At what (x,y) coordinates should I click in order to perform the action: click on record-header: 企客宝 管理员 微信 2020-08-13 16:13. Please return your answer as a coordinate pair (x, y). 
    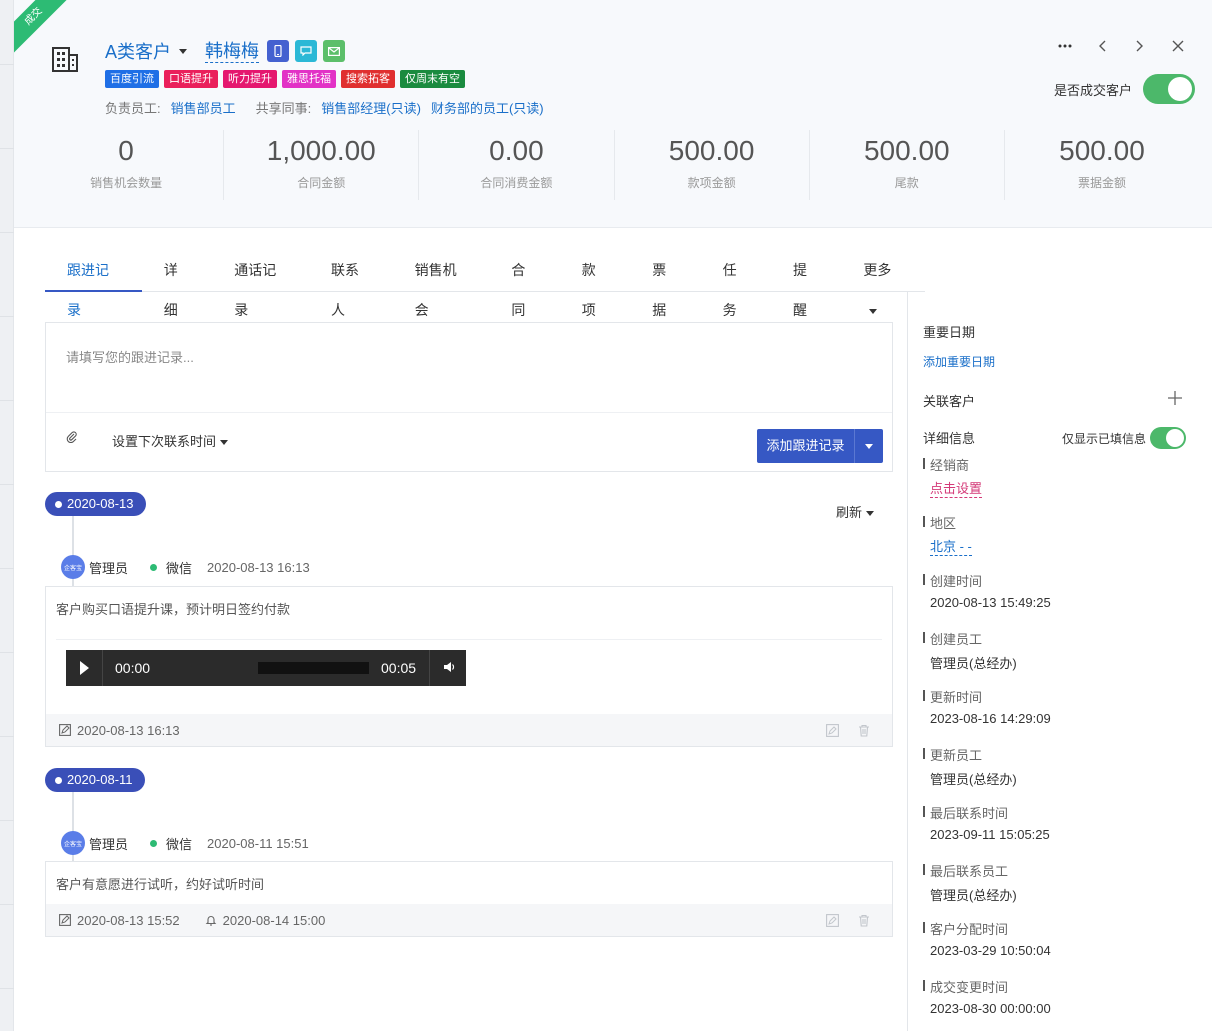
    Looking at the image, I should click on (185, 567).